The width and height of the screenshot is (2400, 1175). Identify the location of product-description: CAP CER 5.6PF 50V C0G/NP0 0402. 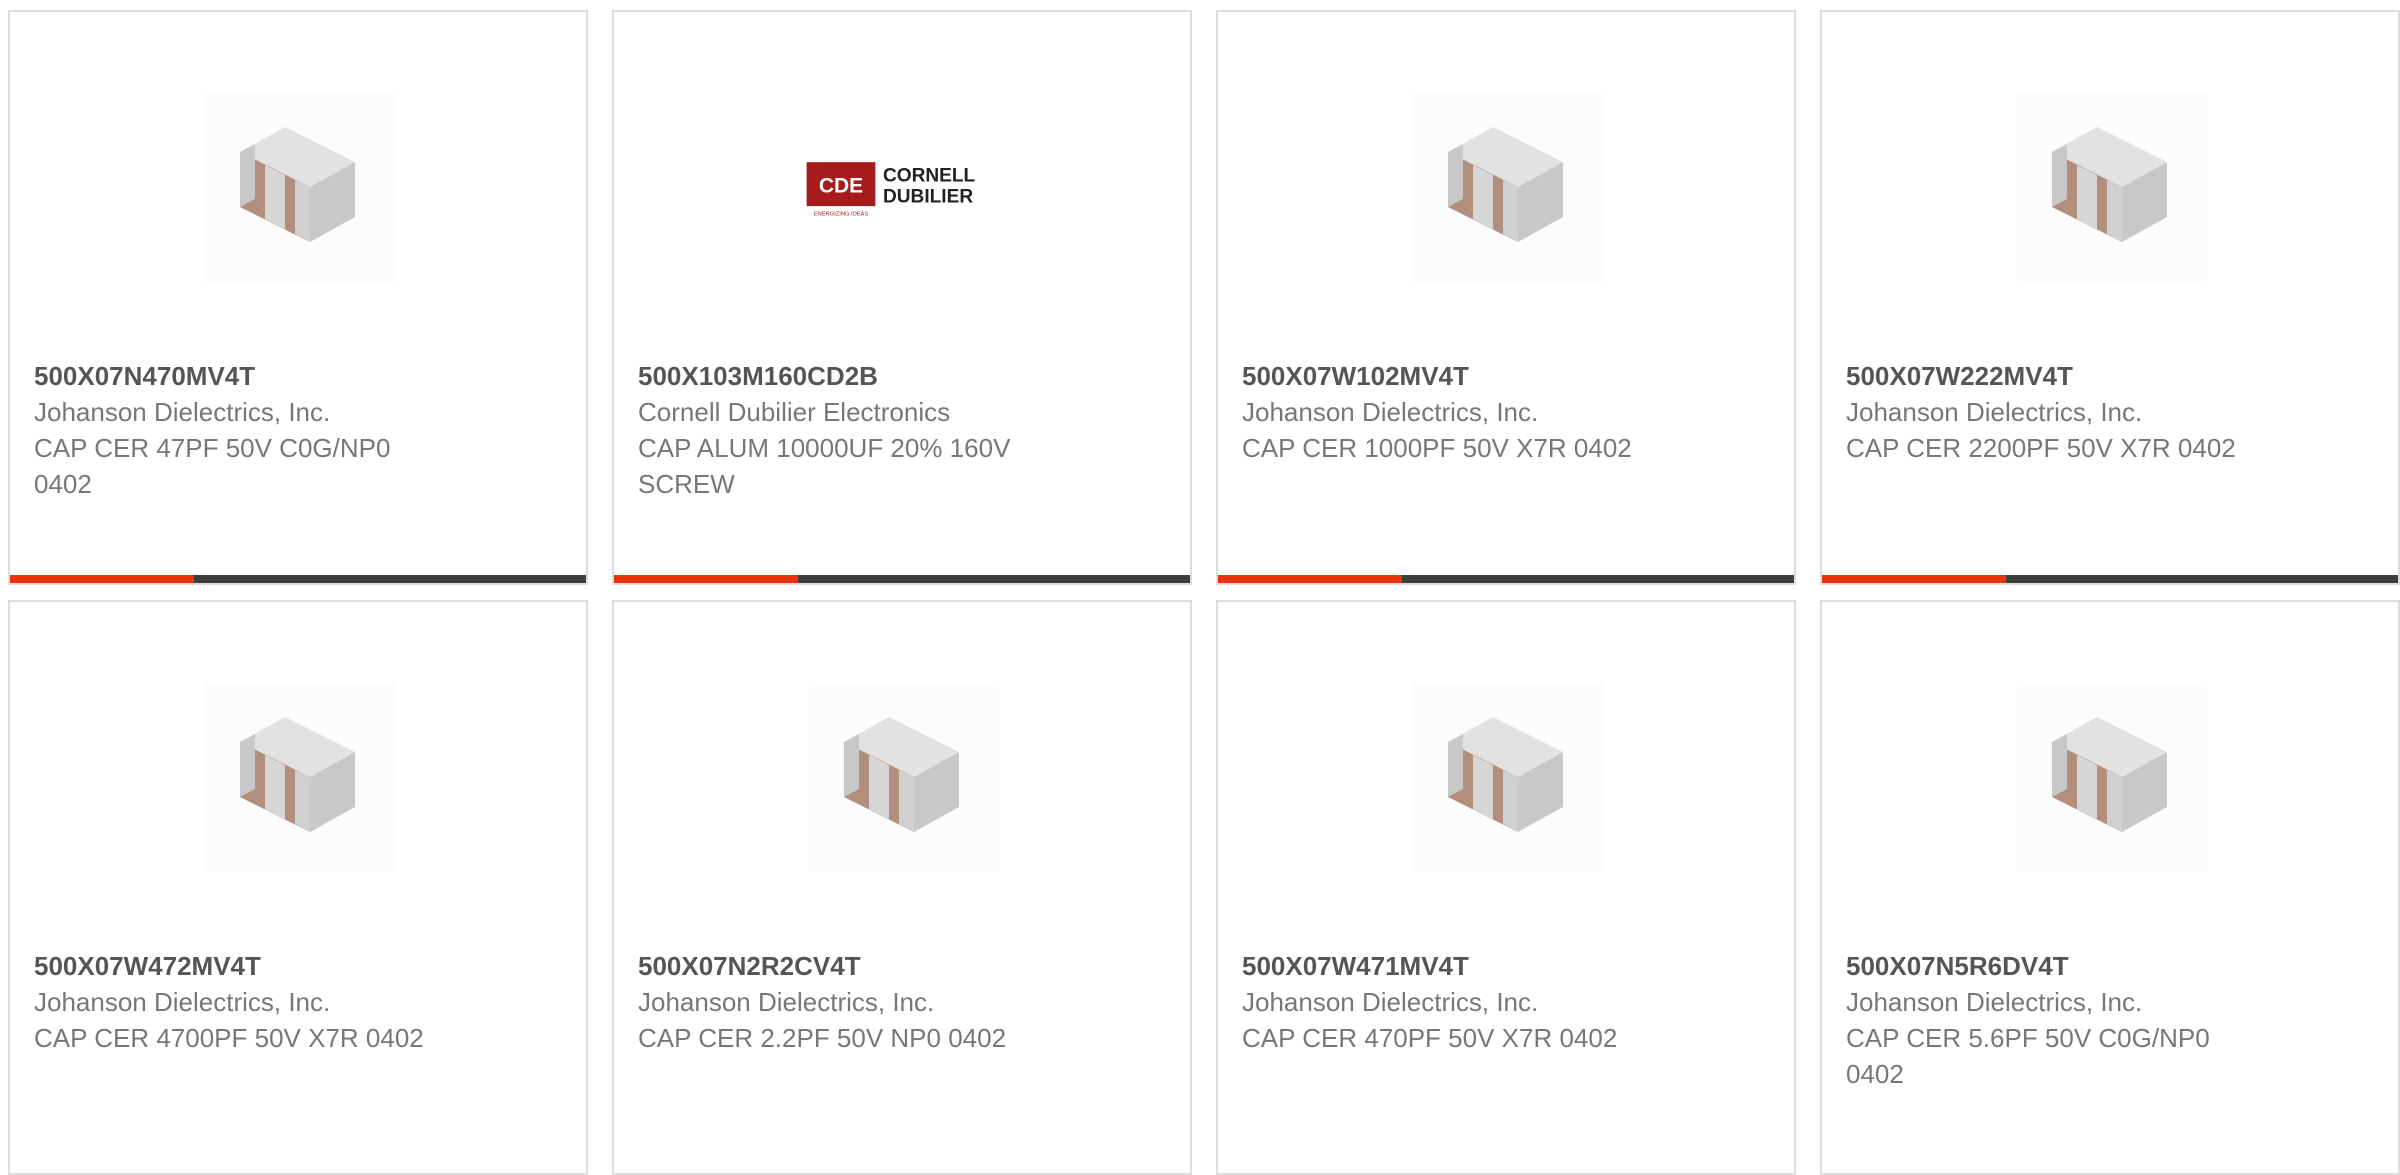
(2028, 1056).